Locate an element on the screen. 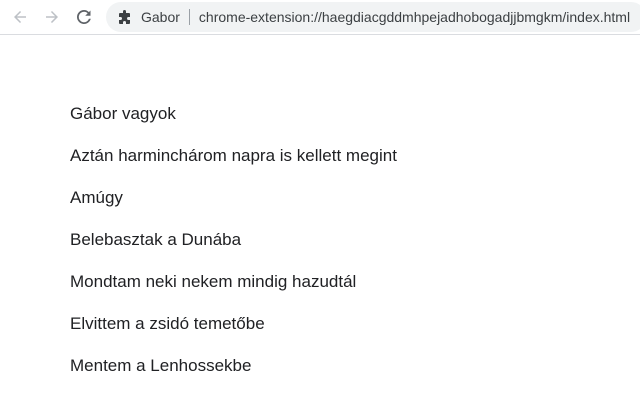 The width and height of the screenshot is (640, 400). reload-button is located at coordinates (84, 17).